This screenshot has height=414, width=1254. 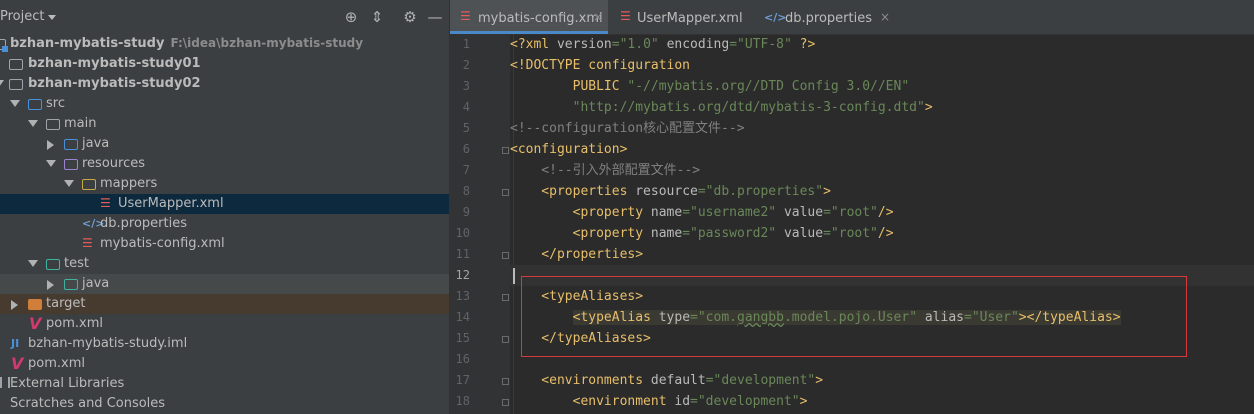 What do you see at coordinates (435, 17) in the screenshot?
I see `hide-icon: —` at bounding box center [435, 17].